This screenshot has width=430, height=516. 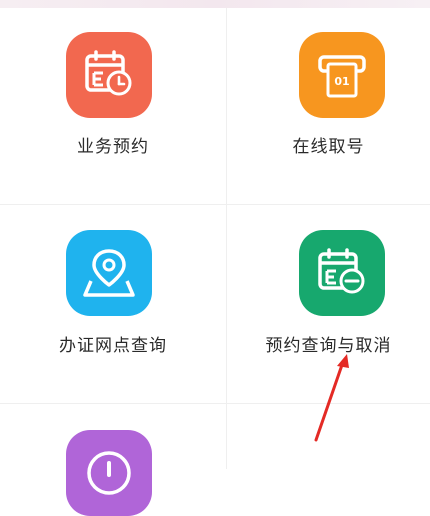 What do you see at coordinates (215, 4) in the screenshot?
I see `top-banner-strip` at bounding box center [215, 4].